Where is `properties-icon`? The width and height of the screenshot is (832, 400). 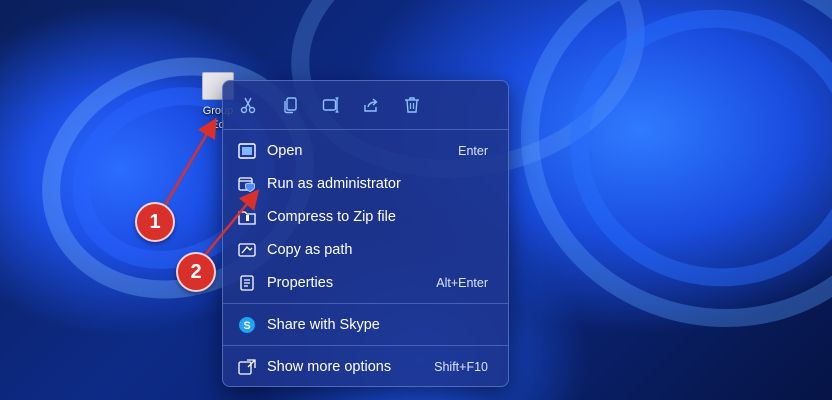
properties-icon is located at coordinates (247, 283).